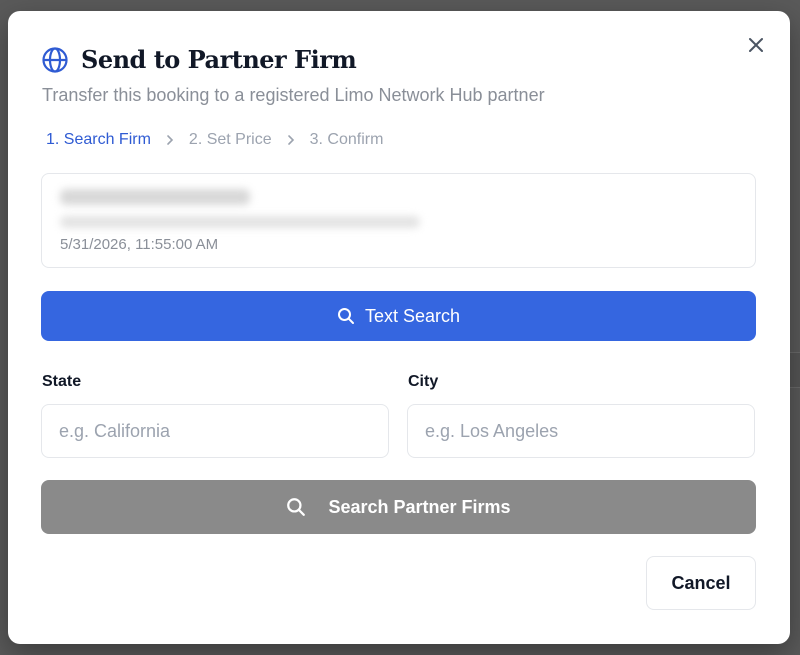 The image size is (800, 655). Describe the element at coordinates (581, 431) in the screenshot. I see `city-input` at that location.